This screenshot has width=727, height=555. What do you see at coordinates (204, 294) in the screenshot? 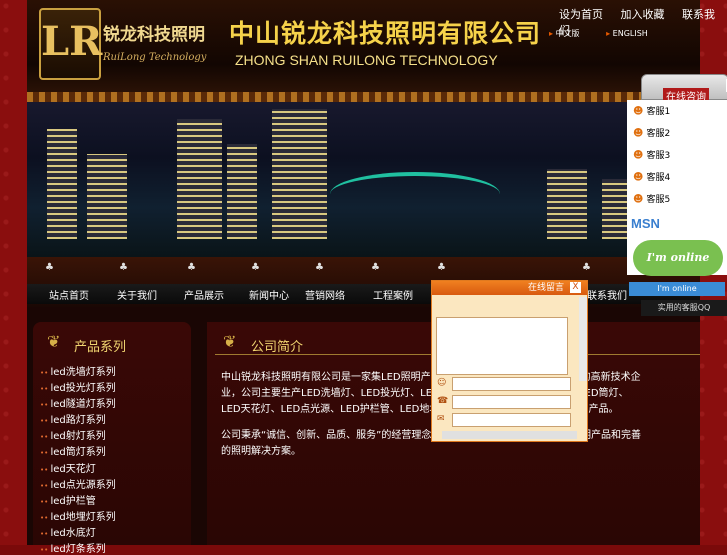
I see `nav-products: 产品展示` at bounding box center [204, 294].